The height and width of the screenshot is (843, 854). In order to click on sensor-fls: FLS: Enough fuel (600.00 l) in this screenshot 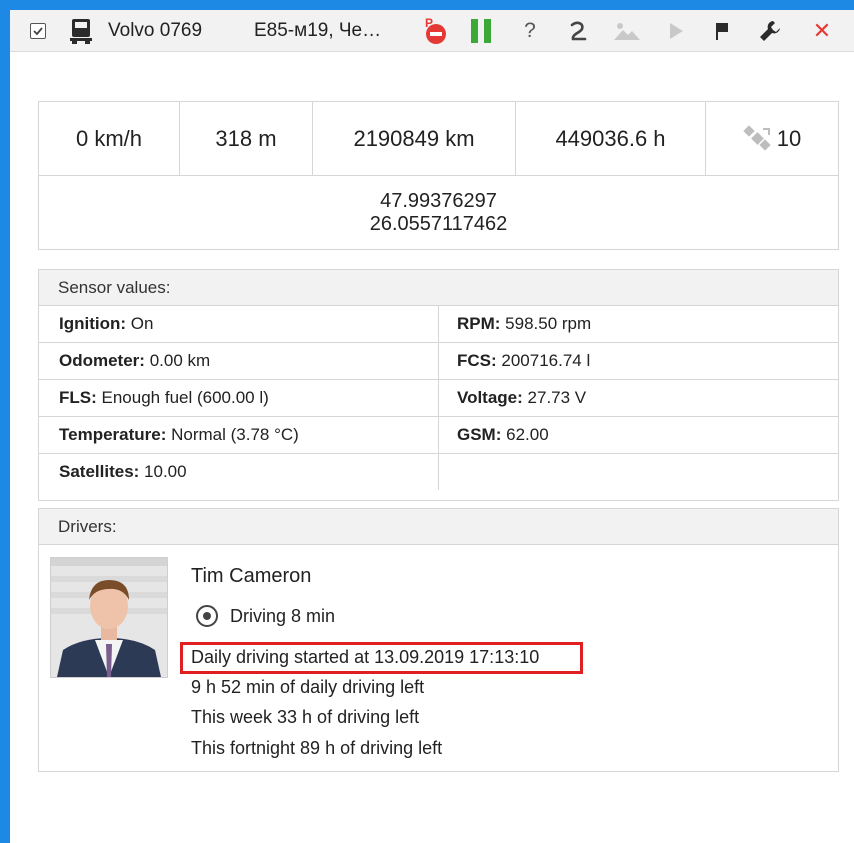, I will do `click(239, 398)`.